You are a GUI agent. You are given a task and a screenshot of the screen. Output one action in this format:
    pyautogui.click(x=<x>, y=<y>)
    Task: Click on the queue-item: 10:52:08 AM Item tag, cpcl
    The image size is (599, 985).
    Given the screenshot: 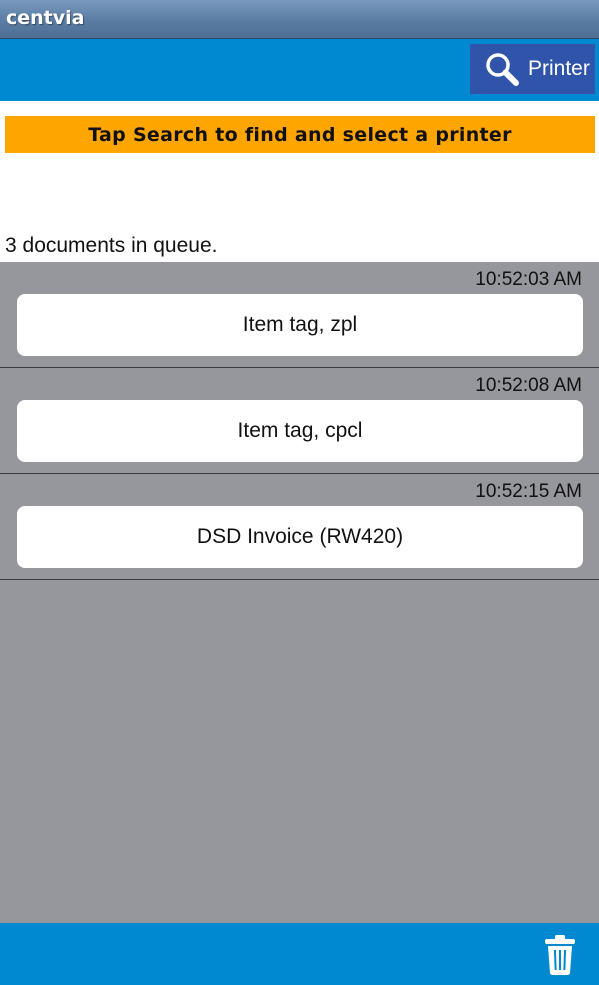 What is the action you would take?
    pyautogui.click(x=299, y=421)
    